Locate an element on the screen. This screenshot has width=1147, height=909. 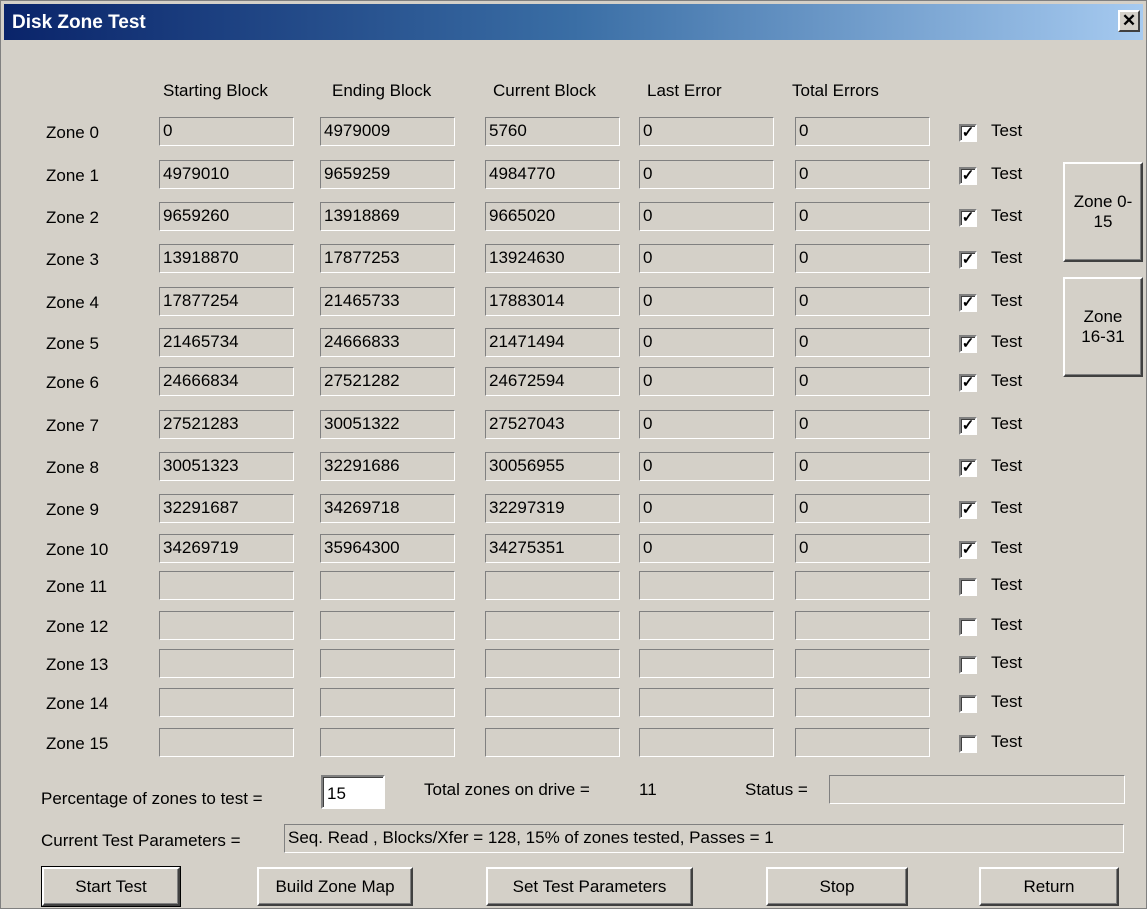
ending-block-field: 27521282 is located at coordinates (387, 381).